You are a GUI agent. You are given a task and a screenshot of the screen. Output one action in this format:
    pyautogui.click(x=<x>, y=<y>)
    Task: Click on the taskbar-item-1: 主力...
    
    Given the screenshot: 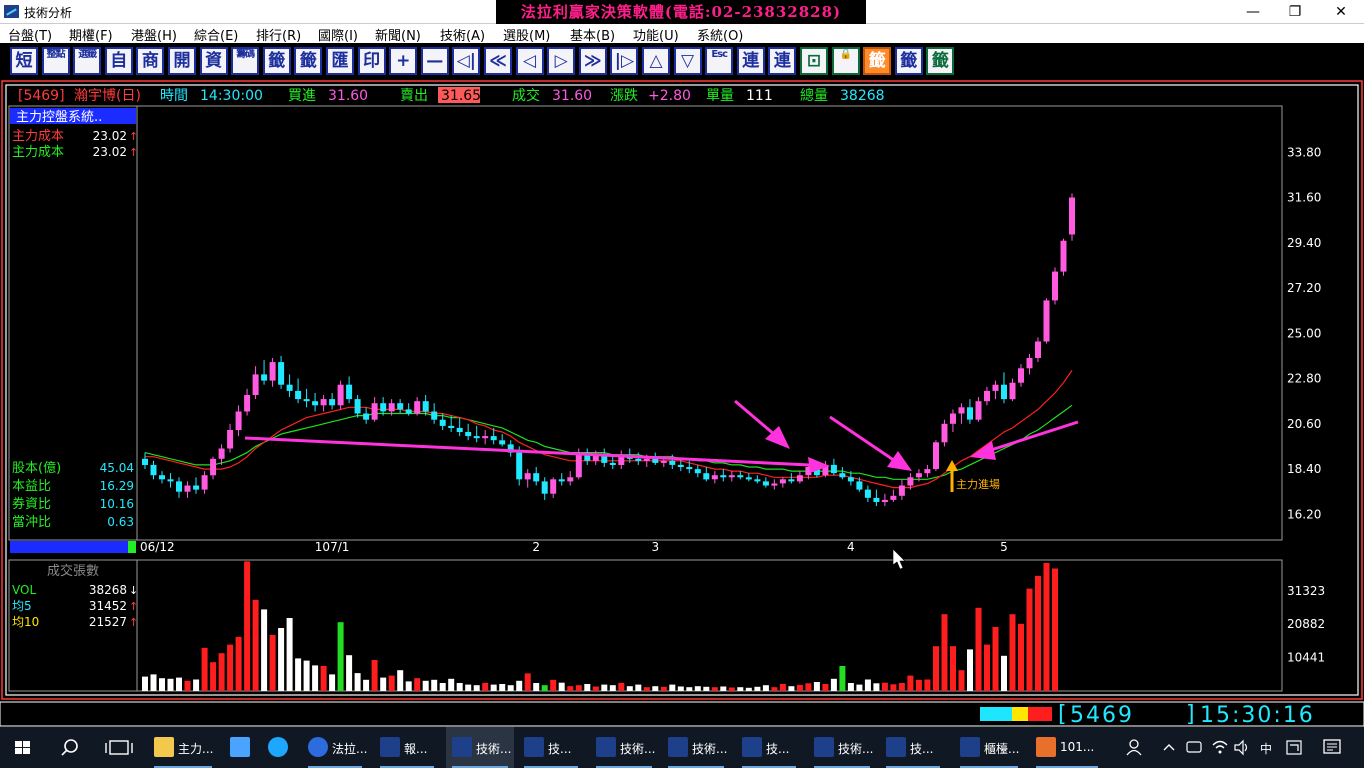 What is the action you would take?
    pyautogui.click(x=183, y=747)
    